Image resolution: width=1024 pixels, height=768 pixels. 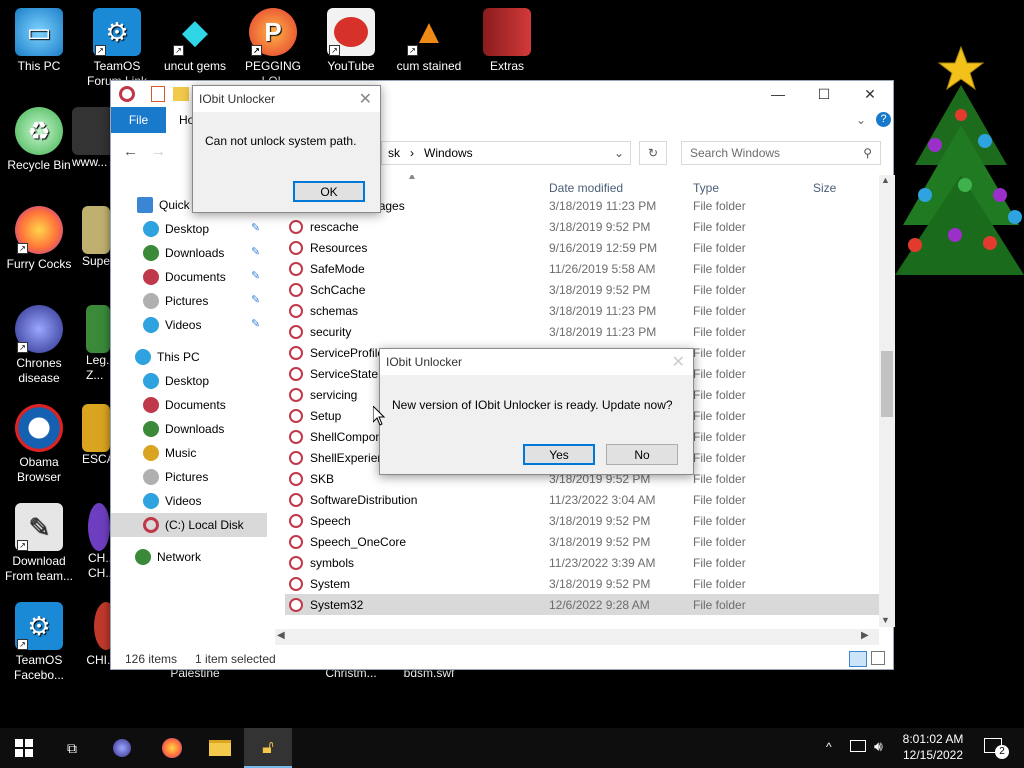 What do you see at coordinates (336, 352) in the screenshot?
I see `file-name-cell: ServiceProfile` at bounding box center [336, 352].